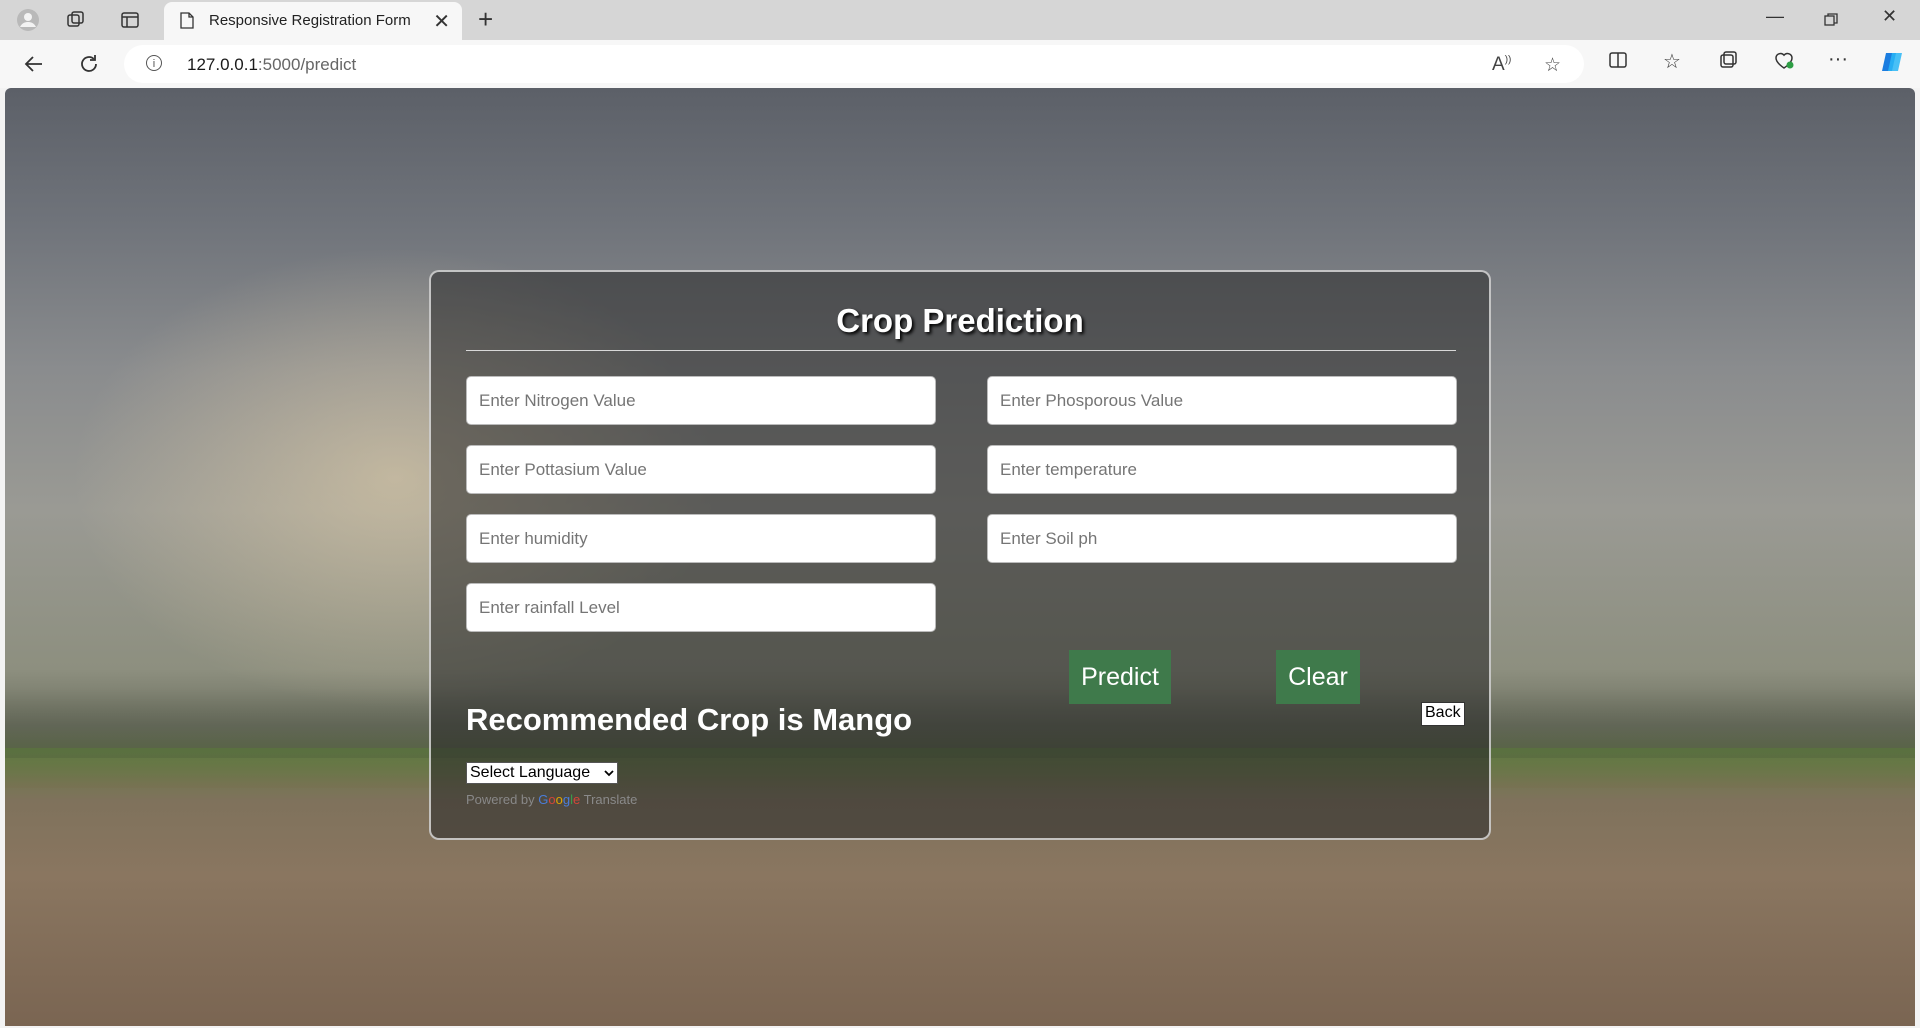  I want to click on google-translate-credit: Powered by Google Translate, so click(551, 799).